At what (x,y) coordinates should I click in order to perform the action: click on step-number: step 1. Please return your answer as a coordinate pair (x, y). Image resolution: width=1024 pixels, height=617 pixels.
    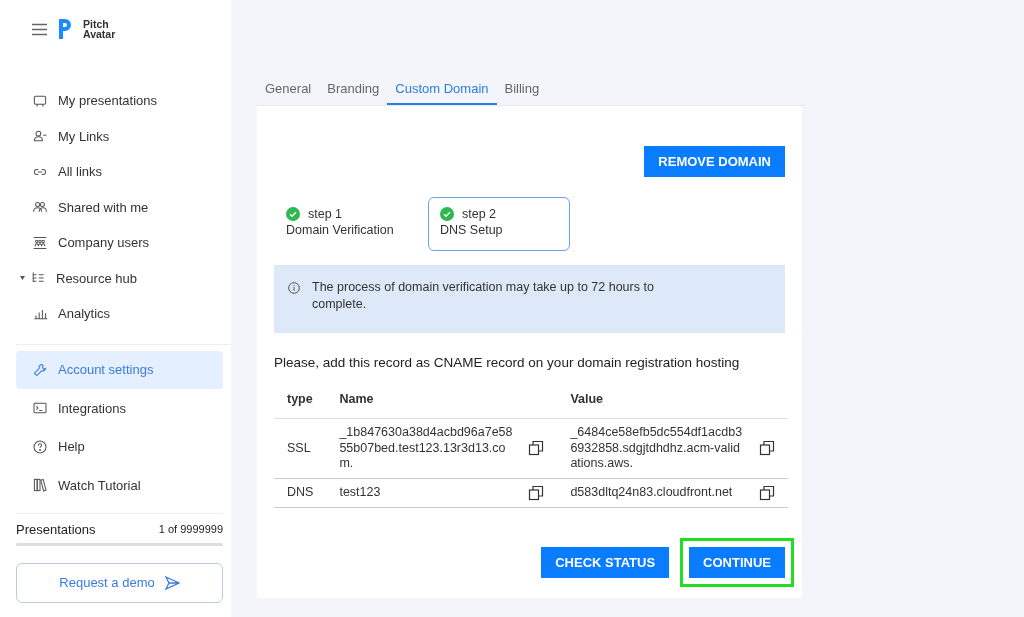
    Looking at the image, I should click on (325, 214).